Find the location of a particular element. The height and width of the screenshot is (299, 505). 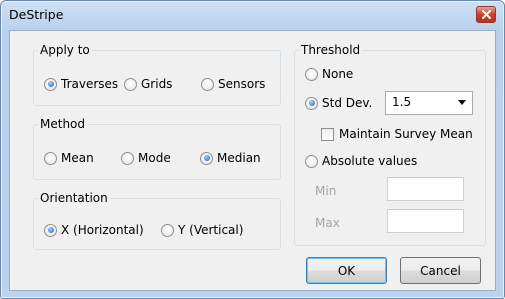

maintain-survey-mean-box is located at coordinates (327, 134).